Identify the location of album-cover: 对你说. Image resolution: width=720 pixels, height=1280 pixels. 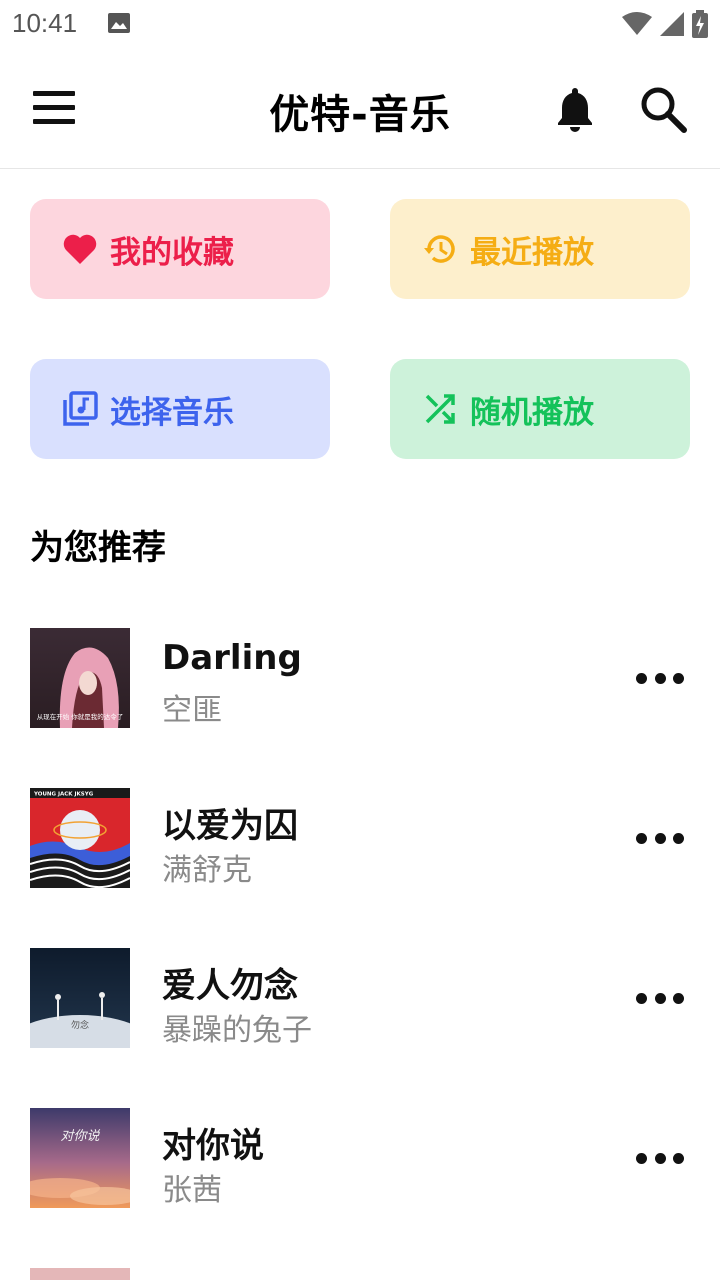
(80, 1158).